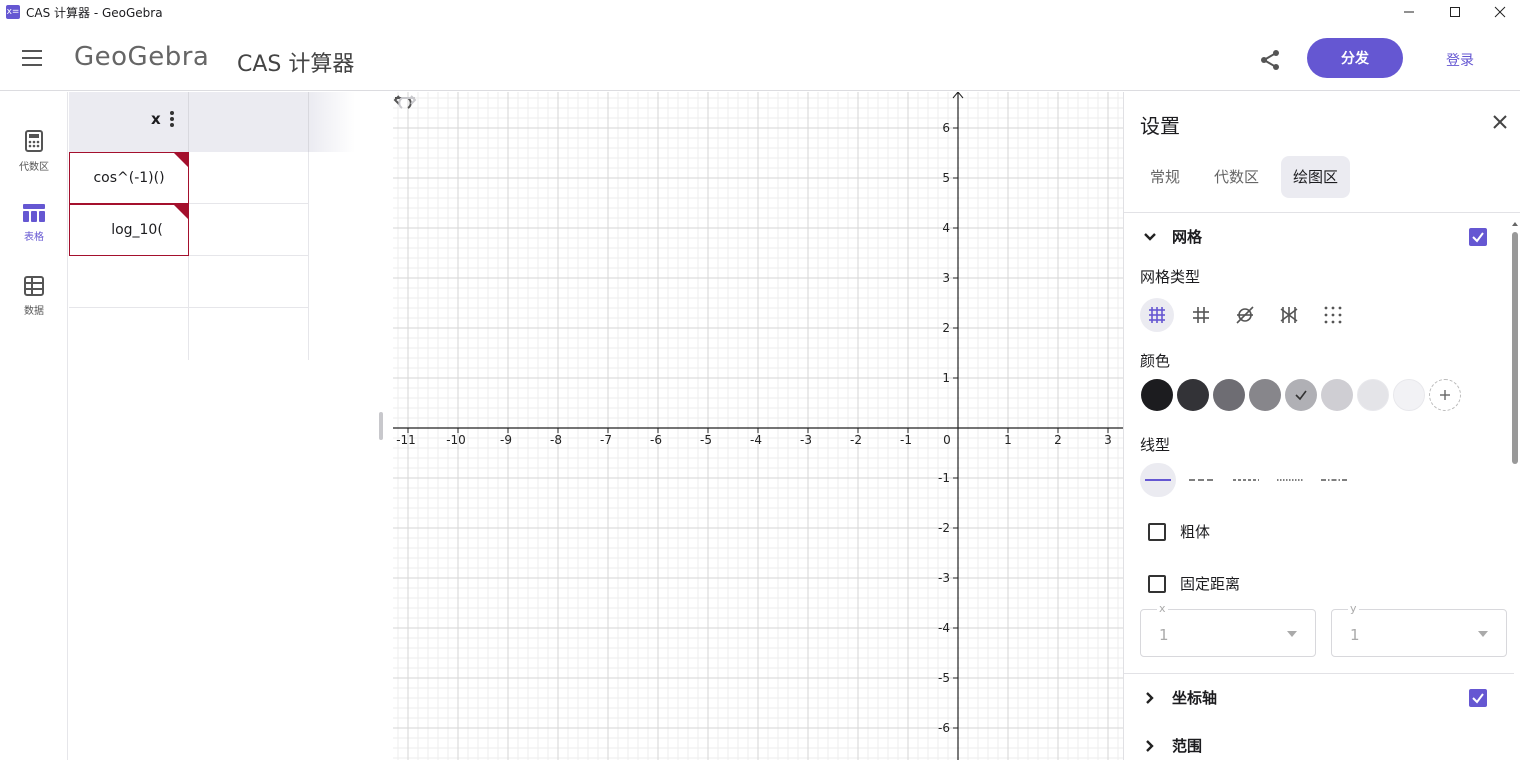 The height and width of the screenshot is (760, 1520). Describe the element at coordinates (1355, 58) in the screenshot. I see `share-button: 分发` at that location.